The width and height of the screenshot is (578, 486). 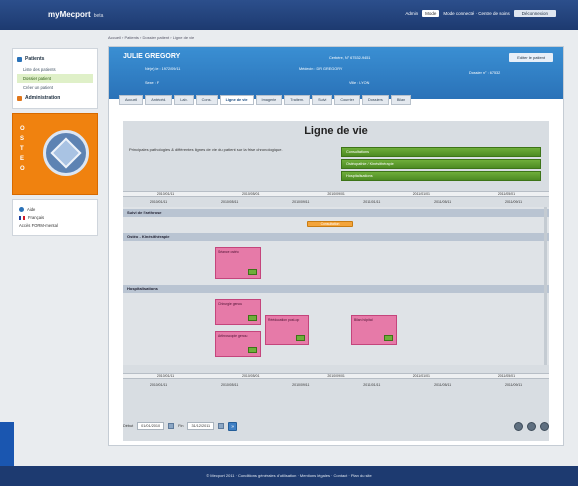 I want to click on from-label: Début, so click(x=128, y=426).